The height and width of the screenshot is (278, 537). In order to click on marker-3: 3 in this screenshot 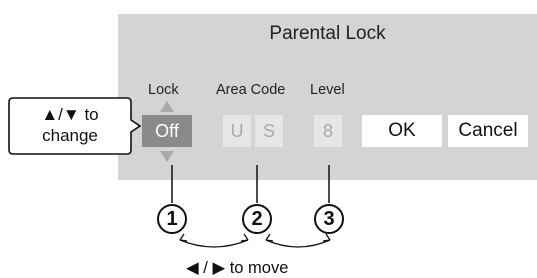, I will do `click(329, 219)`.